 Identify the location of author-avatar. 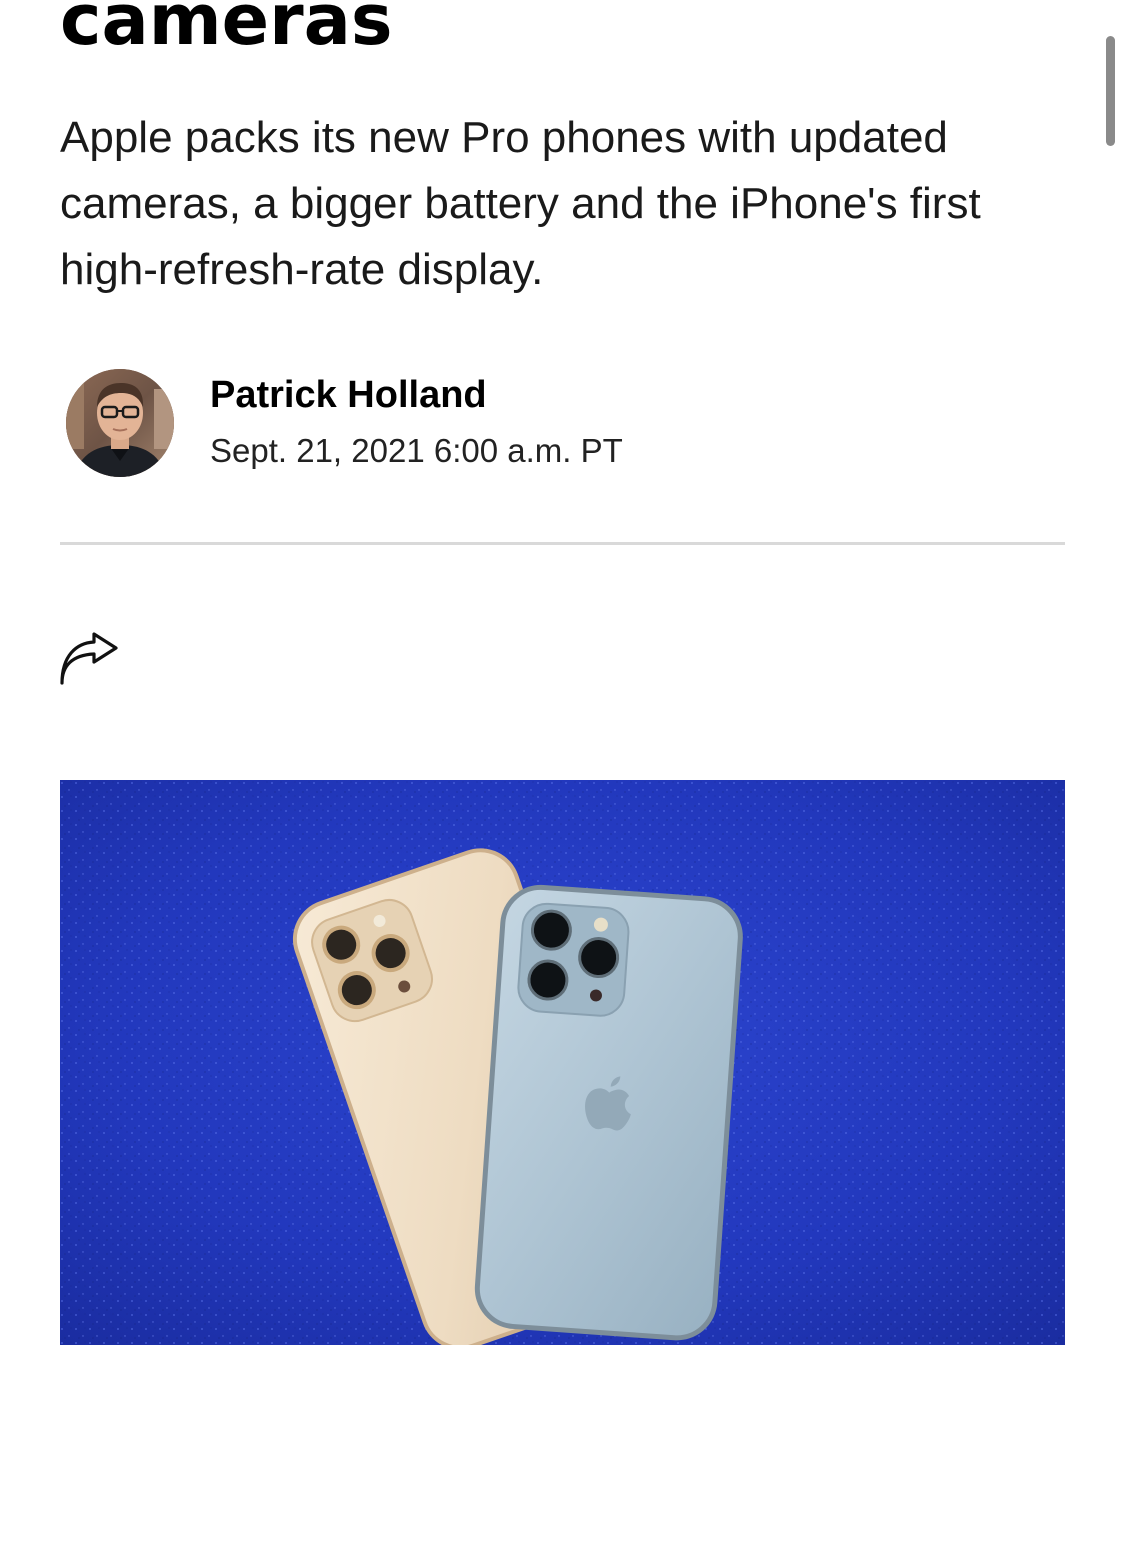
(120, 423).